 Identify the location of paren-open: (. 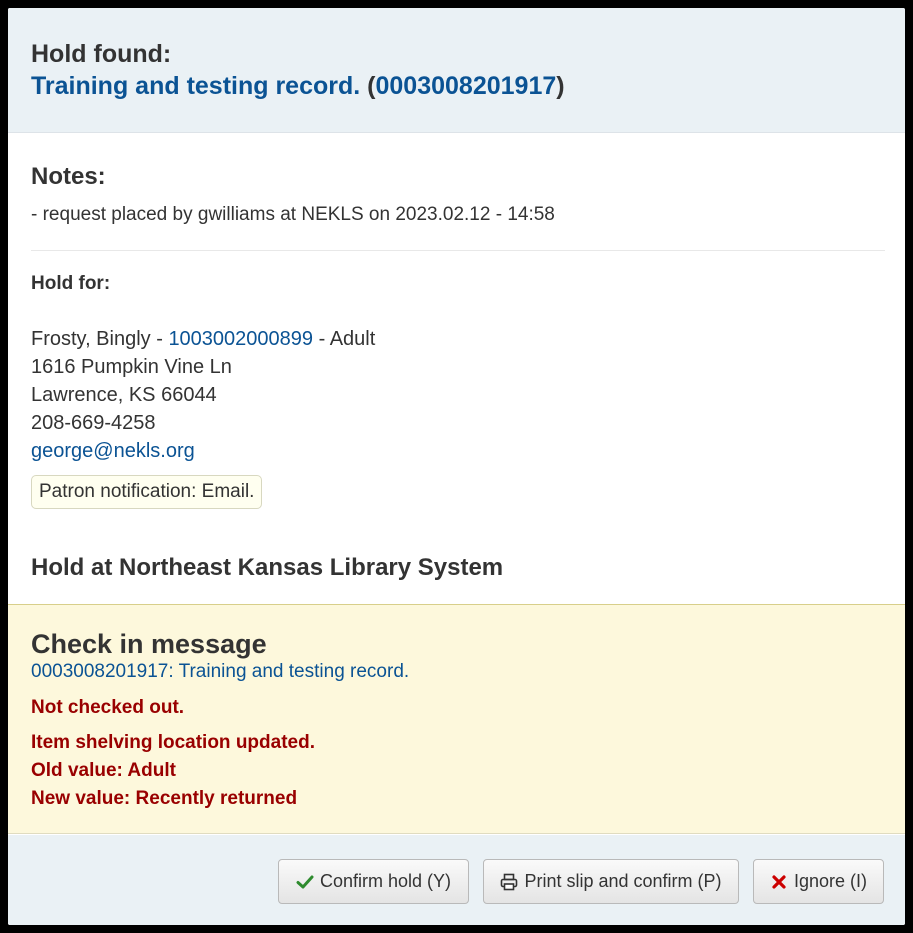
(371, 86).